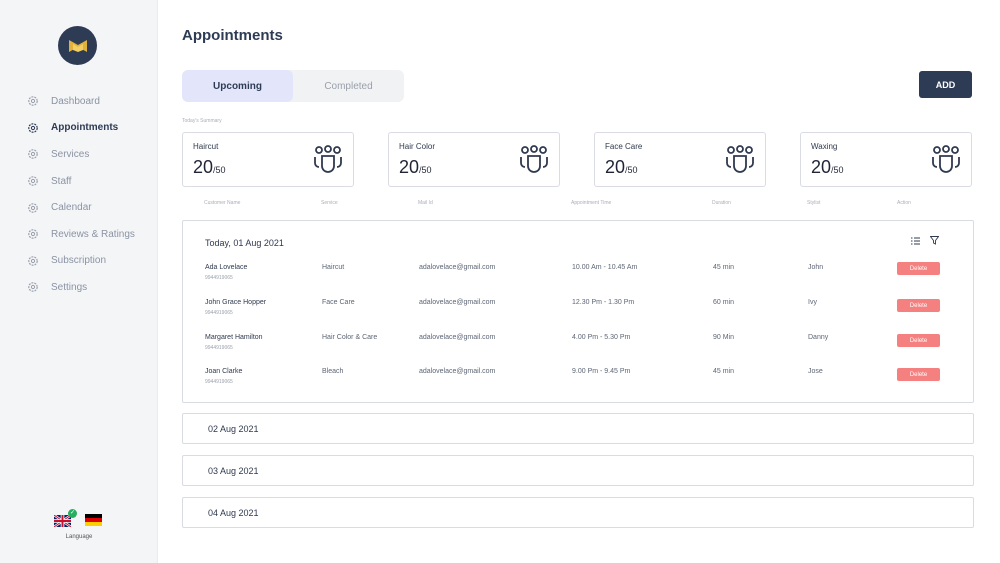  What do you see at coordinates (601, 371) in the screenshot?
I see `time-cell: 9.00 Pm - 9.45 Pm` at bounding box center [601, 371].